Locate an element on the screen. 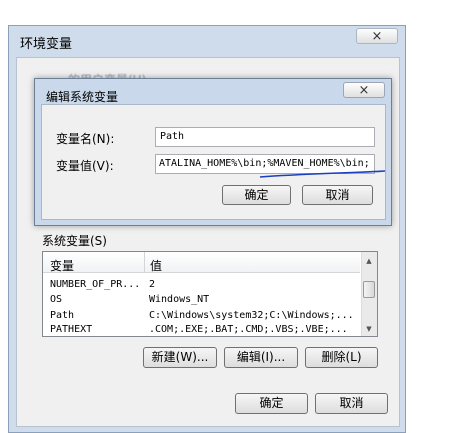  header-value: 值 is located at coordinates (156, 265).